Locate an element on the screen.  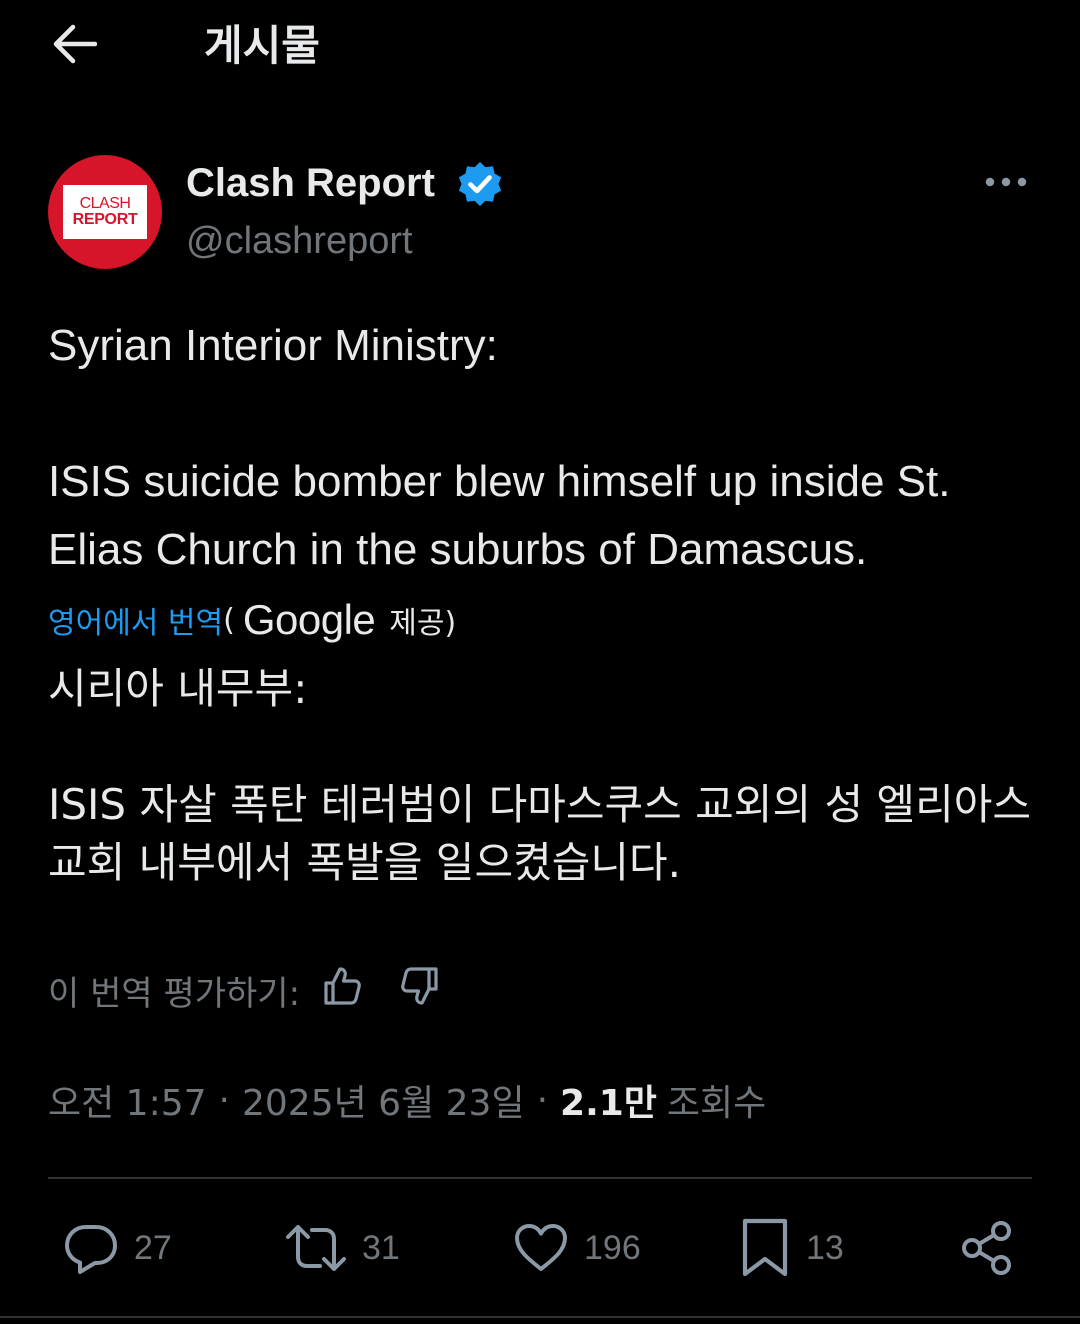
paren-open: ( is located at coordinates (229, 620).